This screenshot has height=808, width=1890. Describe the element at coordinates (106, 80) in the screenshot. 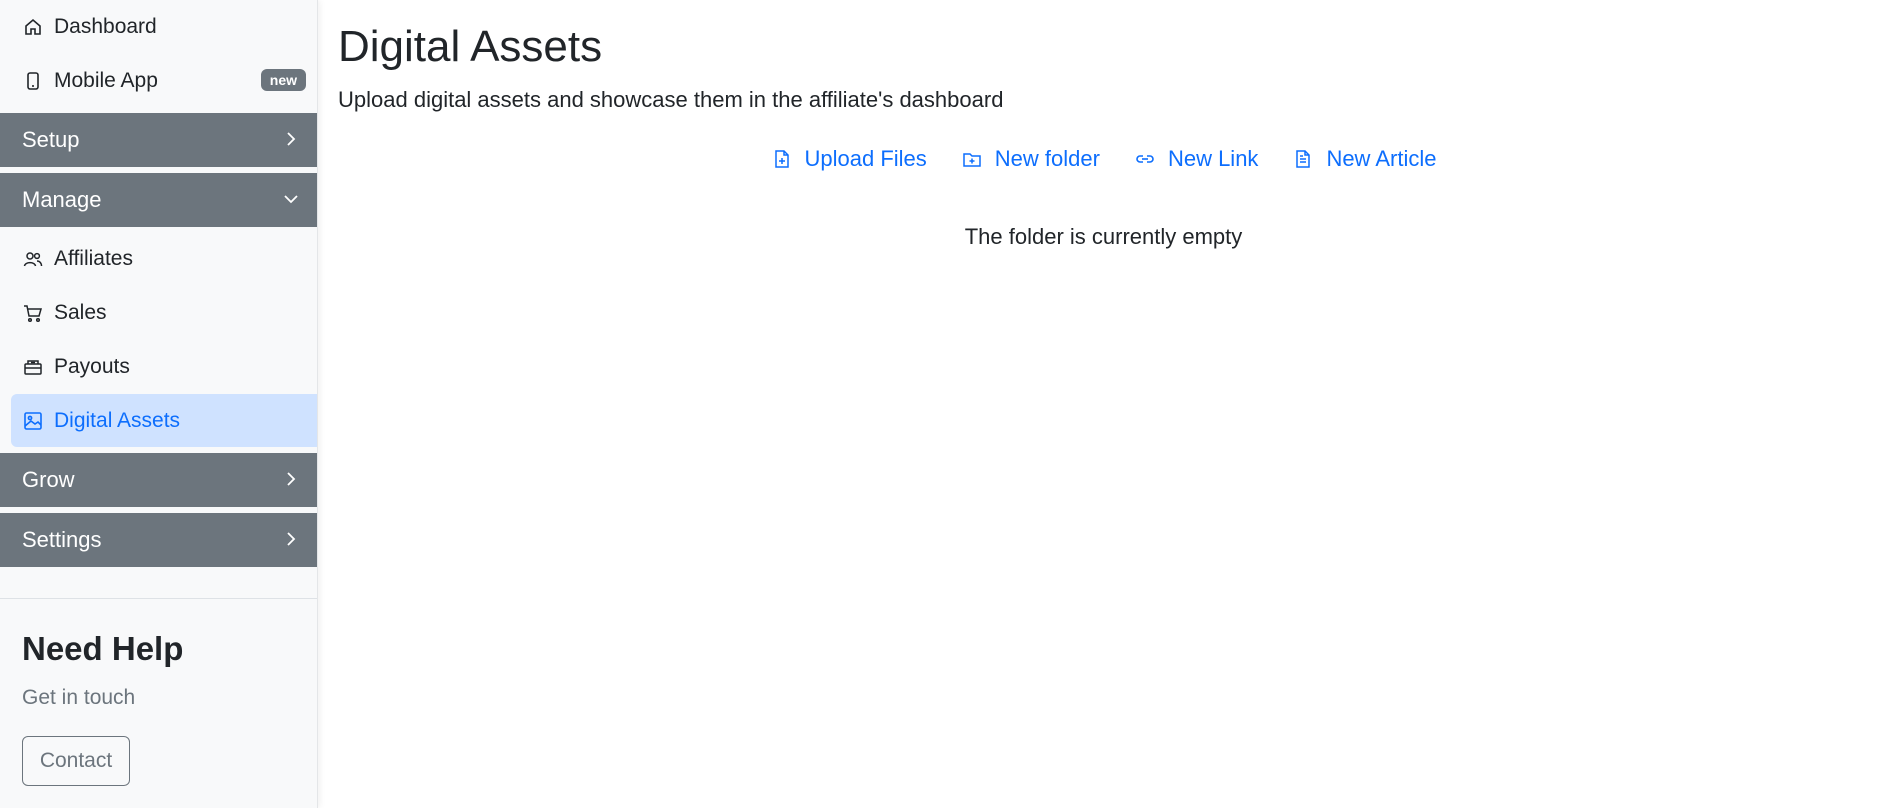

I see `sidebar-item-label: Mobile App` at that location.